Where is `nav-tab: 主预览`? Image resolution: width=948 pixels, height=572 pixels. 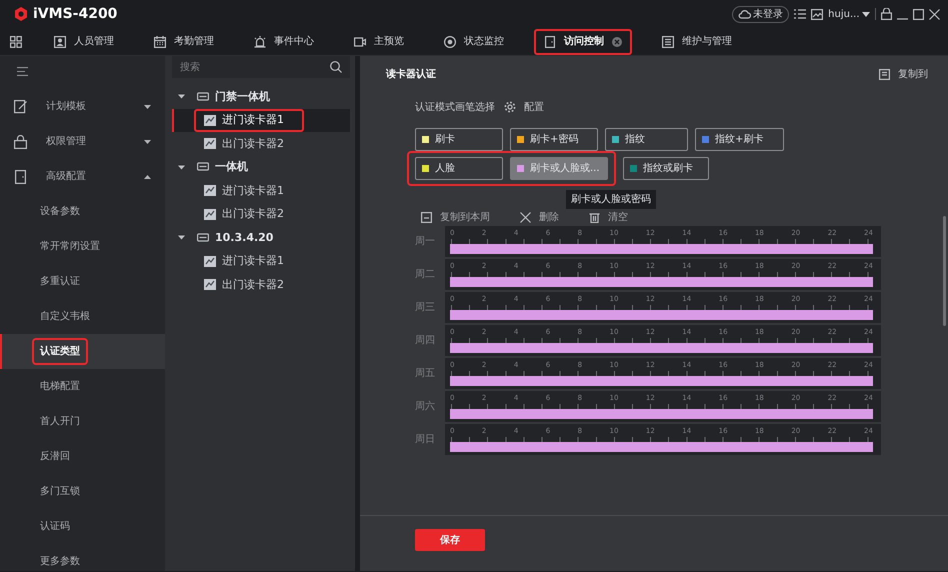 nav-tab: 主预览 is located at coordinates (379, 41).